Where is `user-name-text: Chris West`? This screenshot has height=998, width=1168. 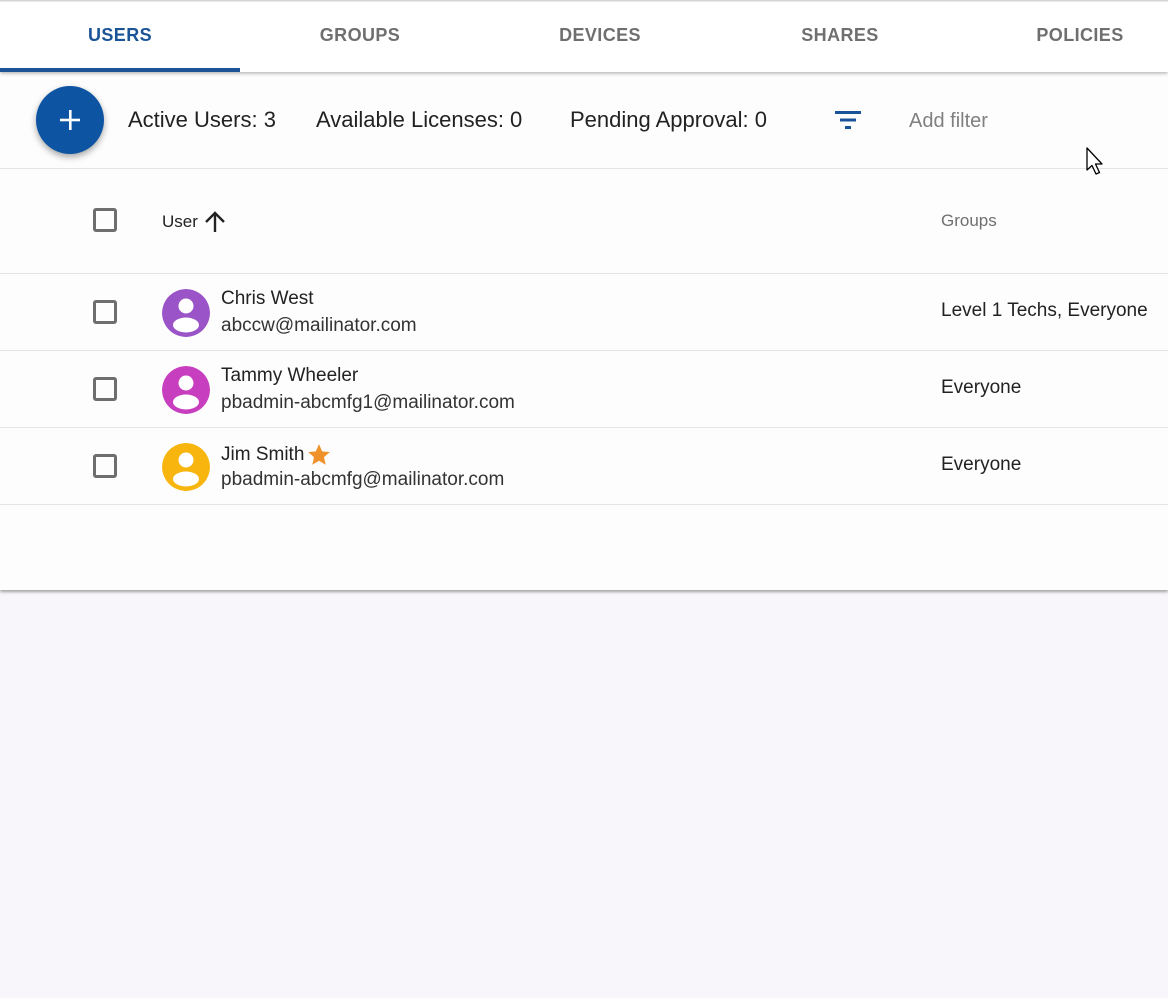
user-name-text: Chris West is located at coordinates (267, 298).